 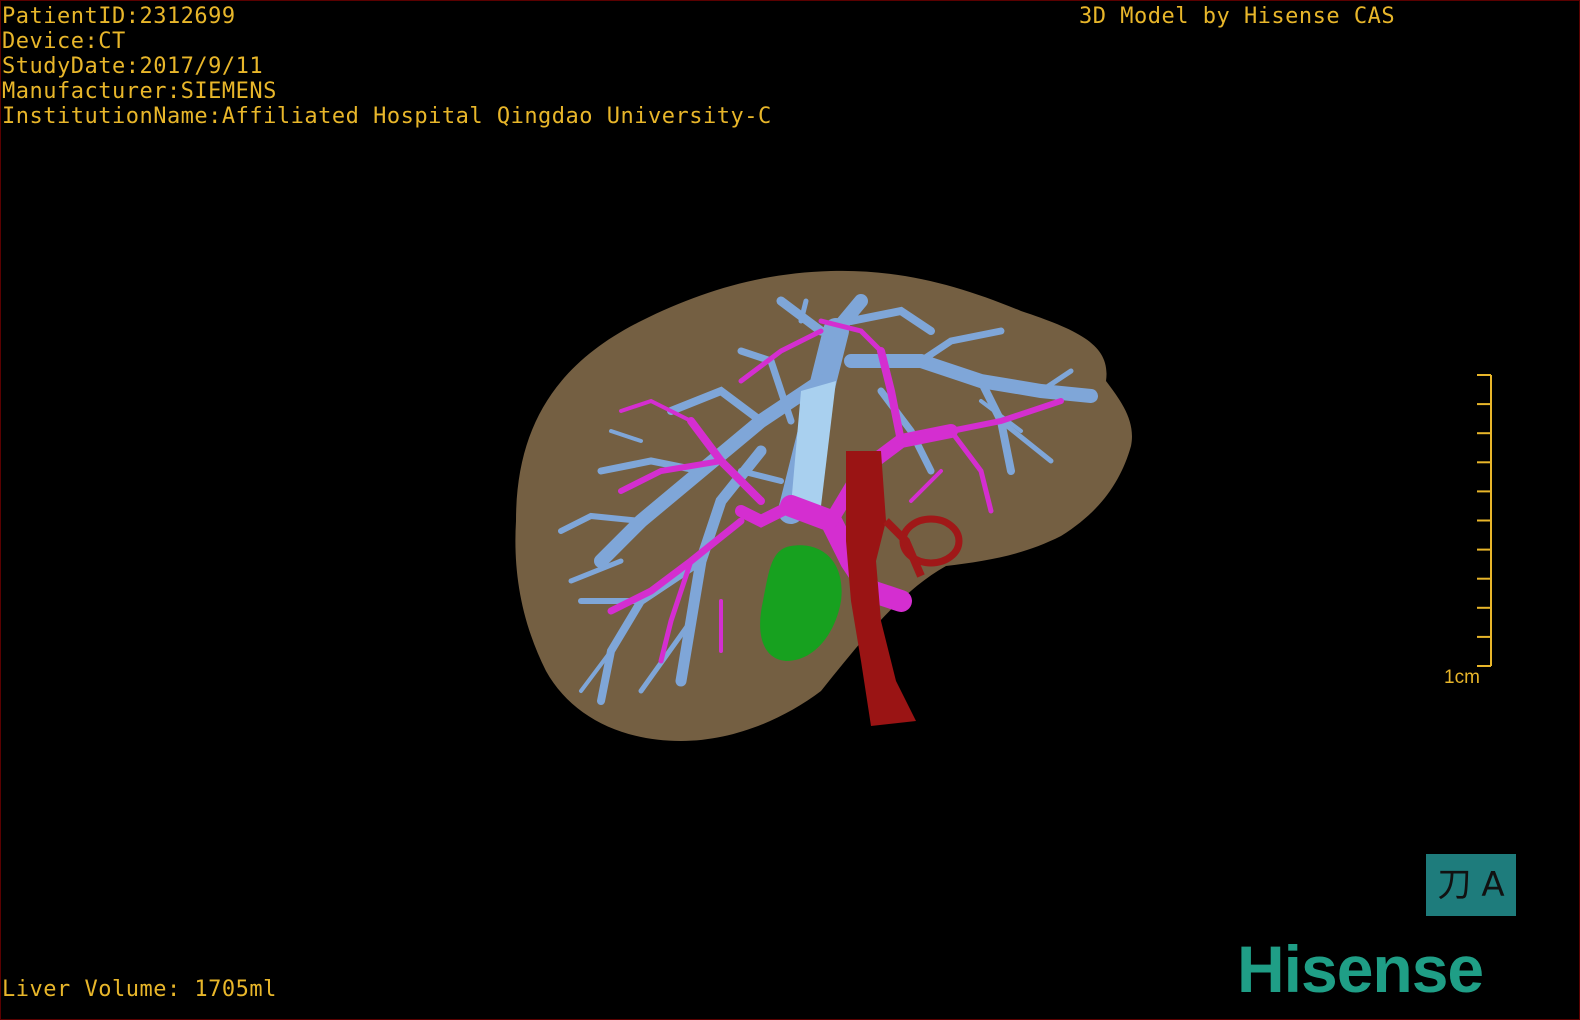 What do you see at coordinates (1484, 520) in the screenshot?
I see `scale-bar` at bounding box center [1484, 520].